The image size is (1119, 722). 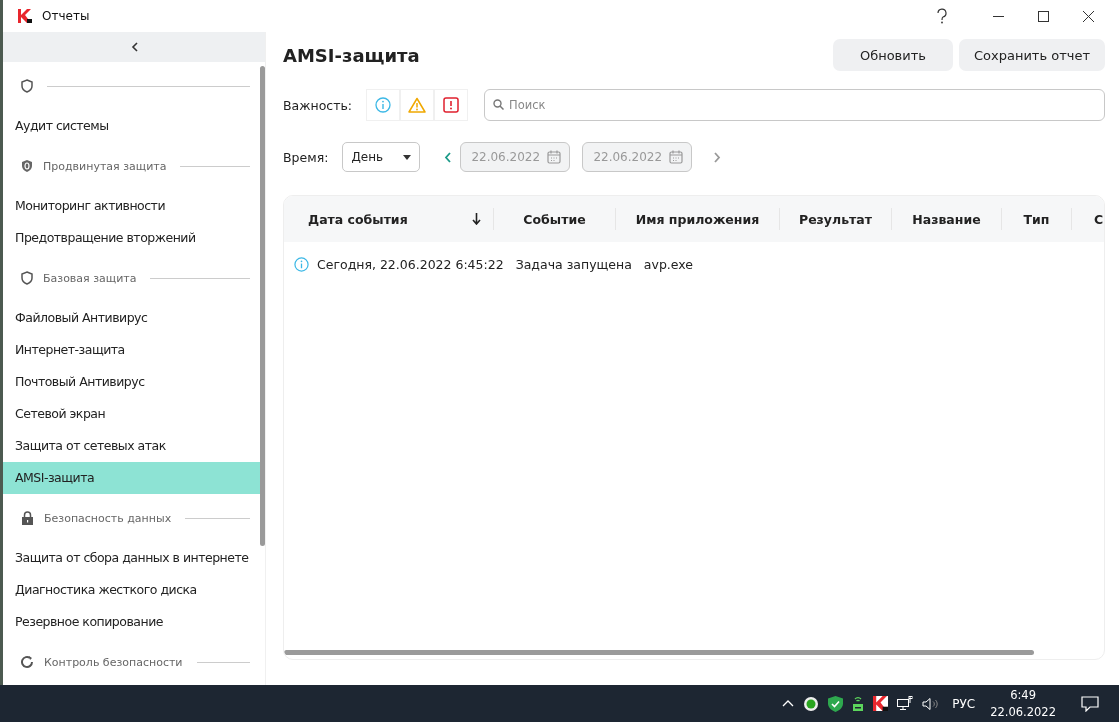 I want to click on table-cell: Сегодня, 22.06.2022 6:45:22, so click(x=410, y=264).